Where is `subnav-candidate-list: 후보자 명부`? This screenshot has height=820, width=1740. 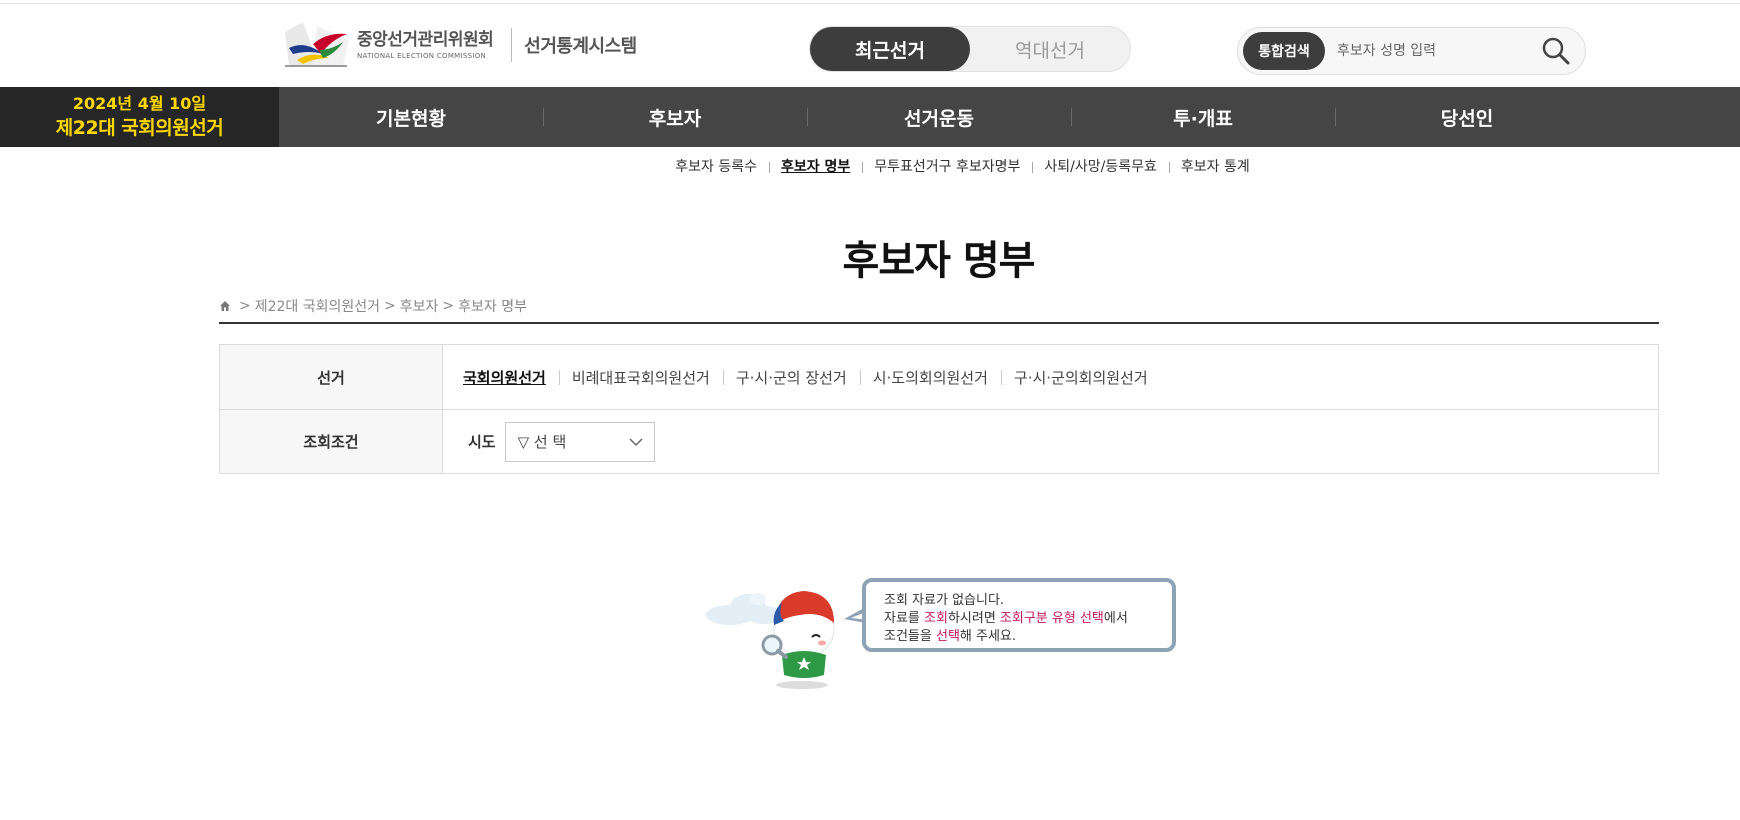 subnav-candidate-list: 후보자 명부 is located at coordinates (815, 167).